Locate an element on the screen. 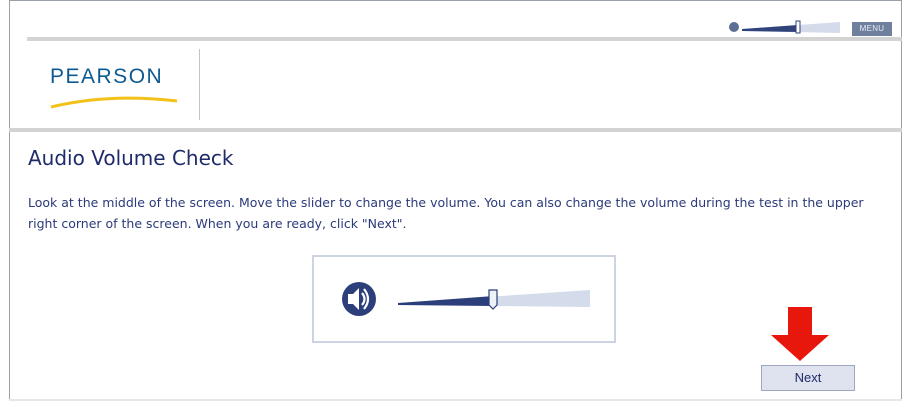  volume-slider is located at coordinates (494, 299).